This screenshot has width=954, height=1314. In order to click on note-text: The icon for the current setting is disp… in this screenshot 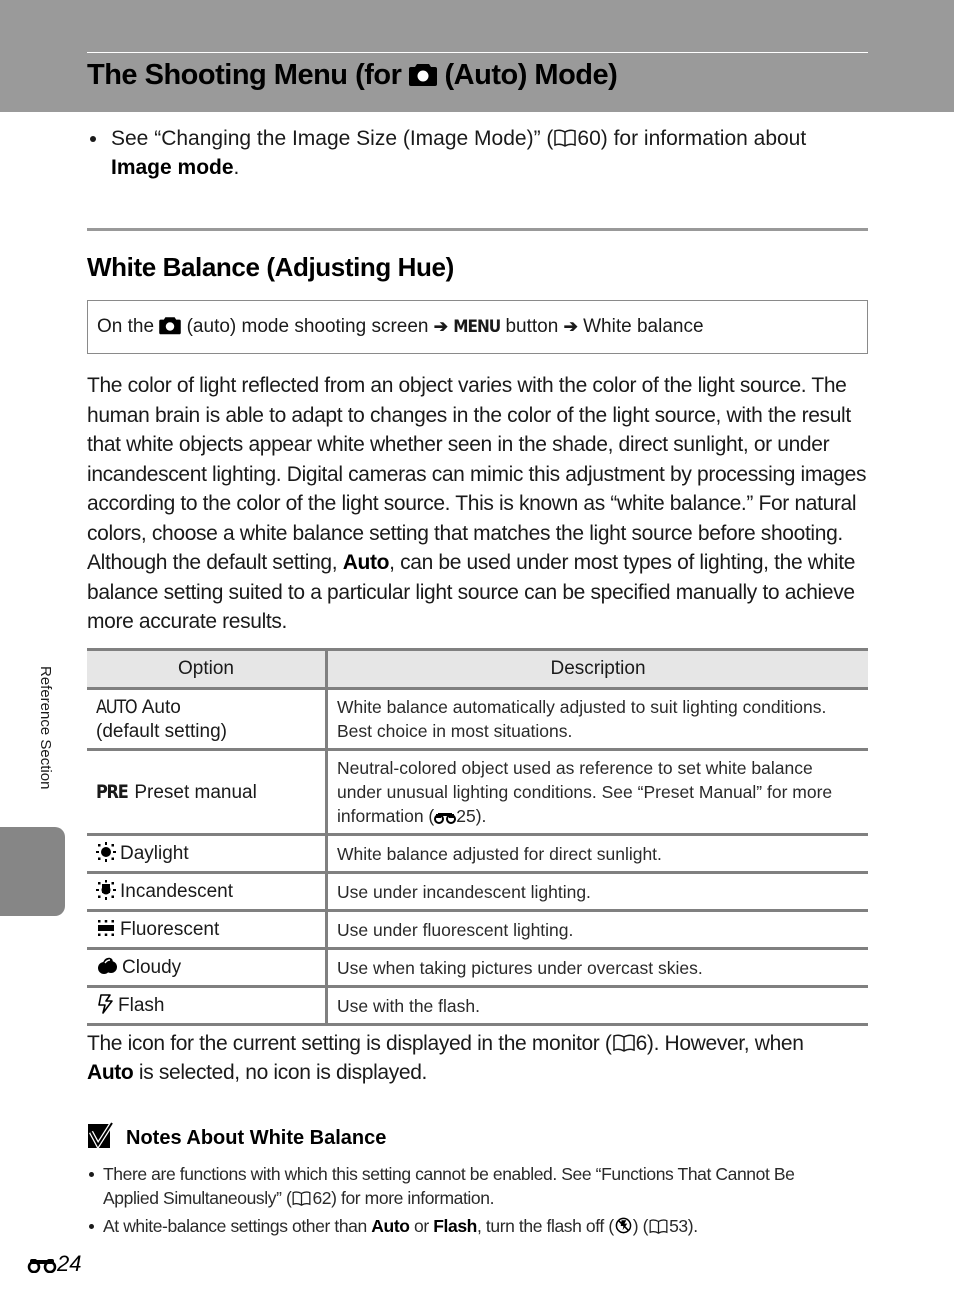, I will do `click(349, 1043)`.